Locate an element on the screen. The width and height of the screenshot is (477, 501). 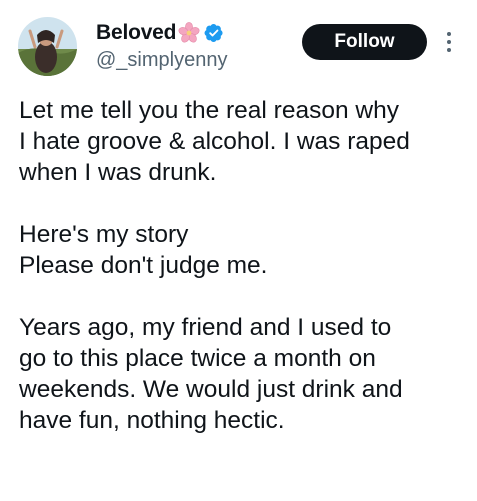
text-line: Let me tell you the real reason why is located at coordinates (209, 110).